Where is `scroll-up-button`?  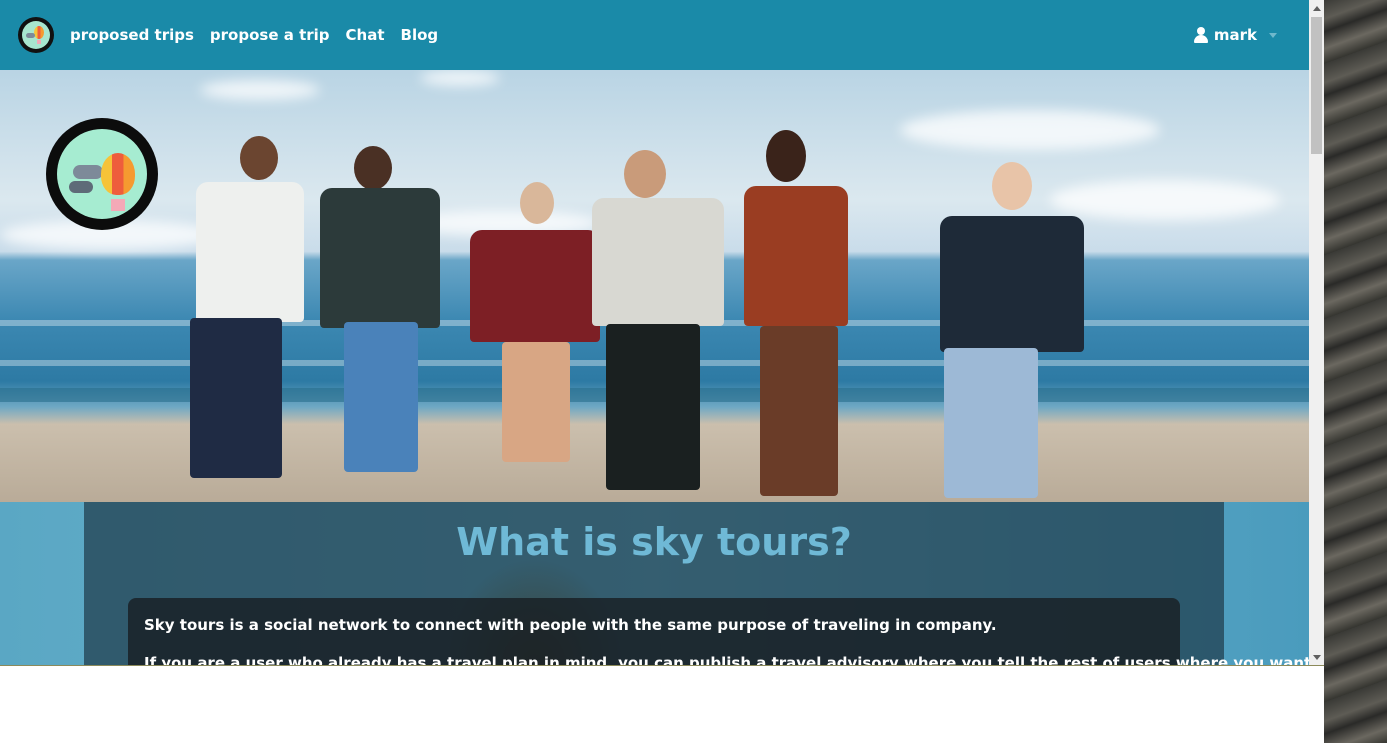
scroll-up-button is located at coordinates (1316, 8).